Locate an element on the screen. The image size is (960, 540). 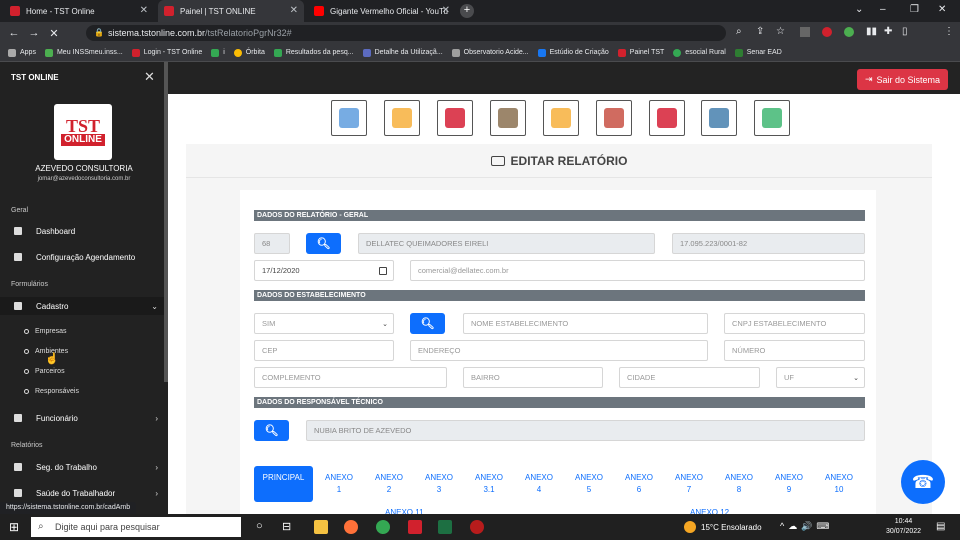
establishment-name-input: NOME ESTABELECIMENTO is located at coordinates (585, 323).